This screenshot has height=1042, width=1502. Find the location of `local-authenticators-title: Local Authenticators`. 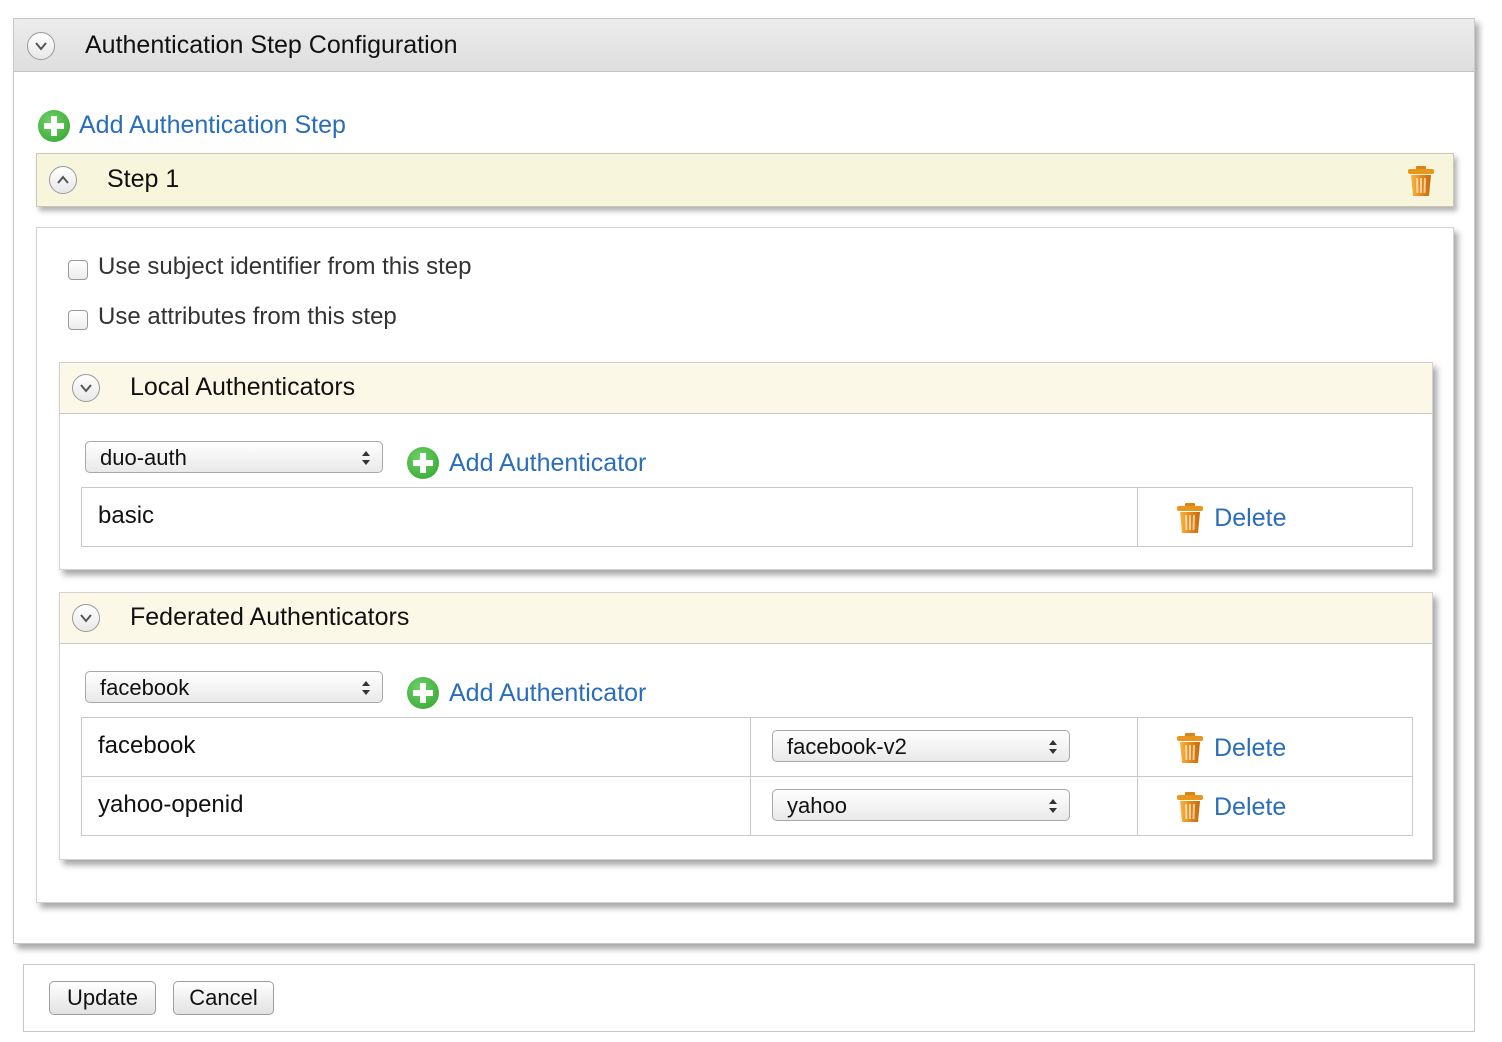

local-authenticators-title: Local Authenticators is located at coordinates (243, 387).